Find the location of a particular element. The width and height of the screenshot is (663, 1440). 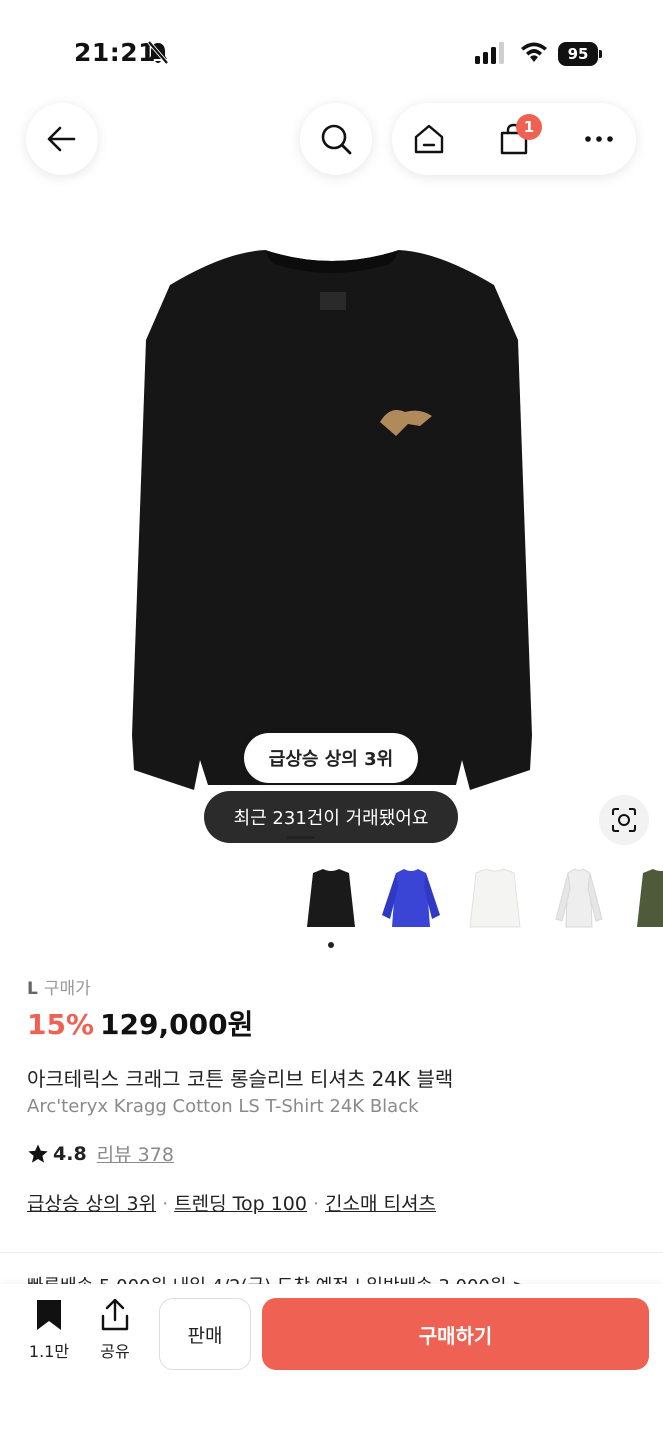

more-horizontal-icon is located at coordinates (599, 139).